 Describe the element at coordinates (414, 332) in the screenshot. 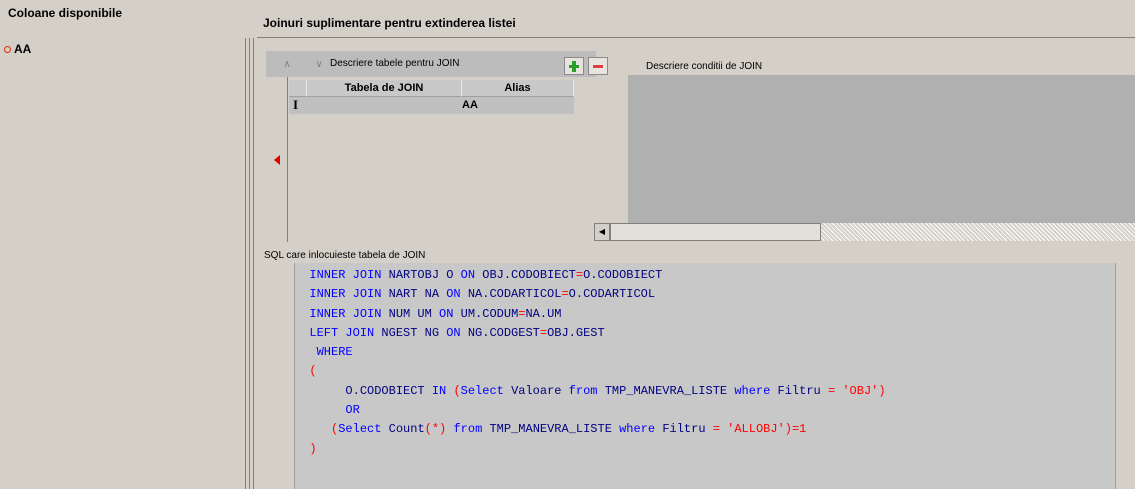

I see `sql-token: NGEST NG` at that location.